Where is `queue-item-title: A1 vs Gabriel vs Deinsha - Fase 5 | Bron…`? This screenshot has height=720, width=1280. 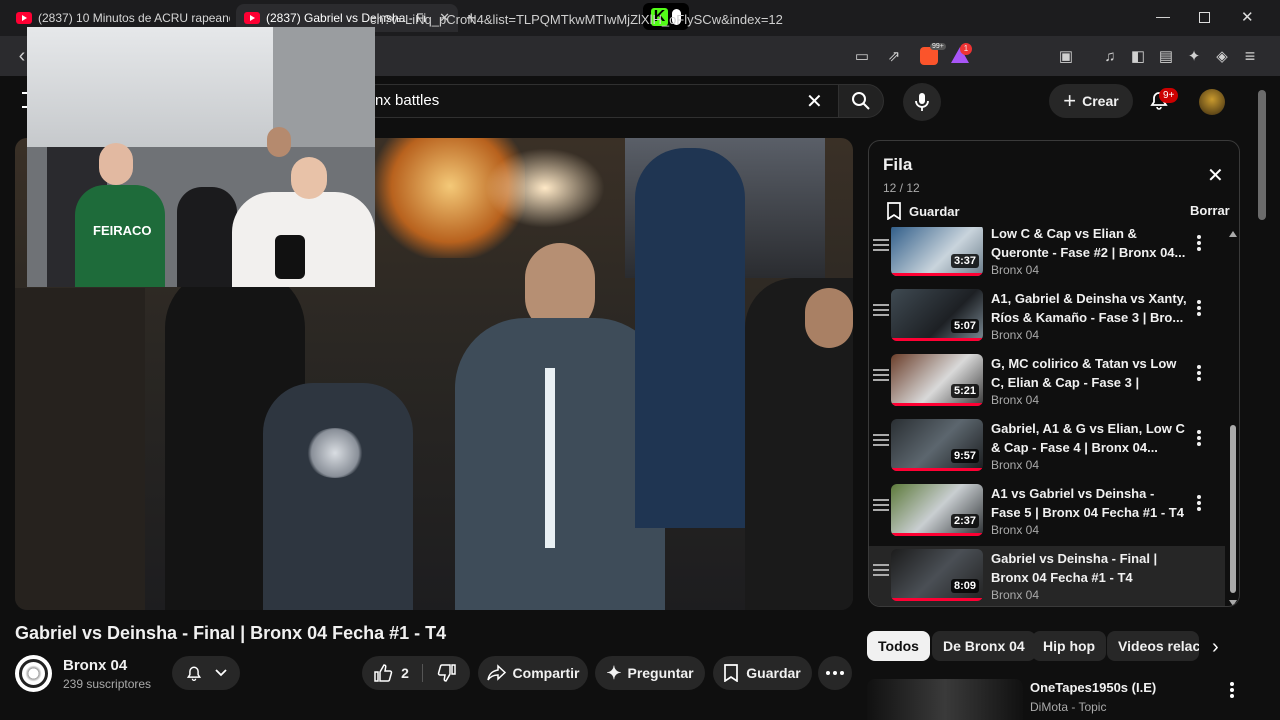 queue-item-title: A1 vs Gabriel vs Deinsha - Fase 5 | Bron… is located at coordinates (1087, 503).